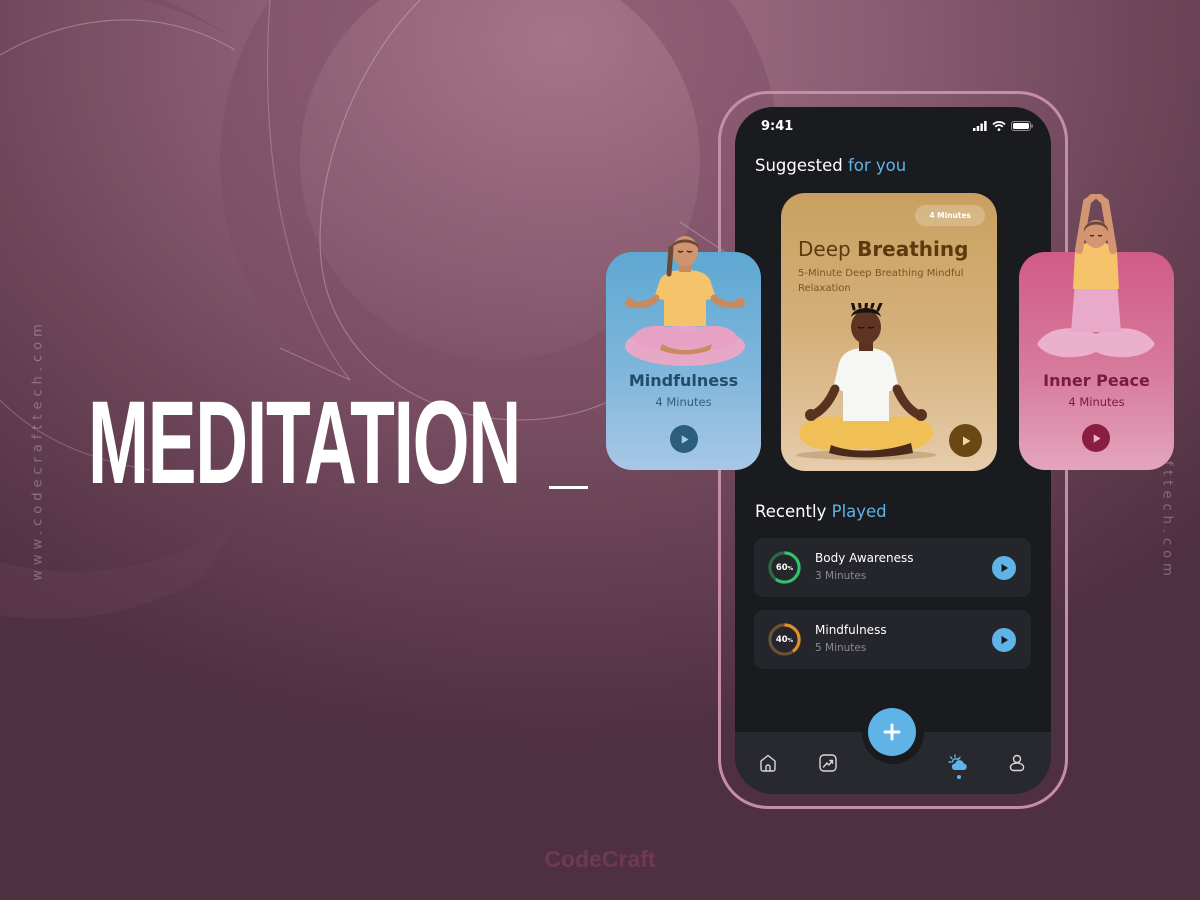 The image size is (1200, 900). Describe the element at coordinates (1096, 276) in the screenshot. I see `yoga-woman-illustration` at that location.